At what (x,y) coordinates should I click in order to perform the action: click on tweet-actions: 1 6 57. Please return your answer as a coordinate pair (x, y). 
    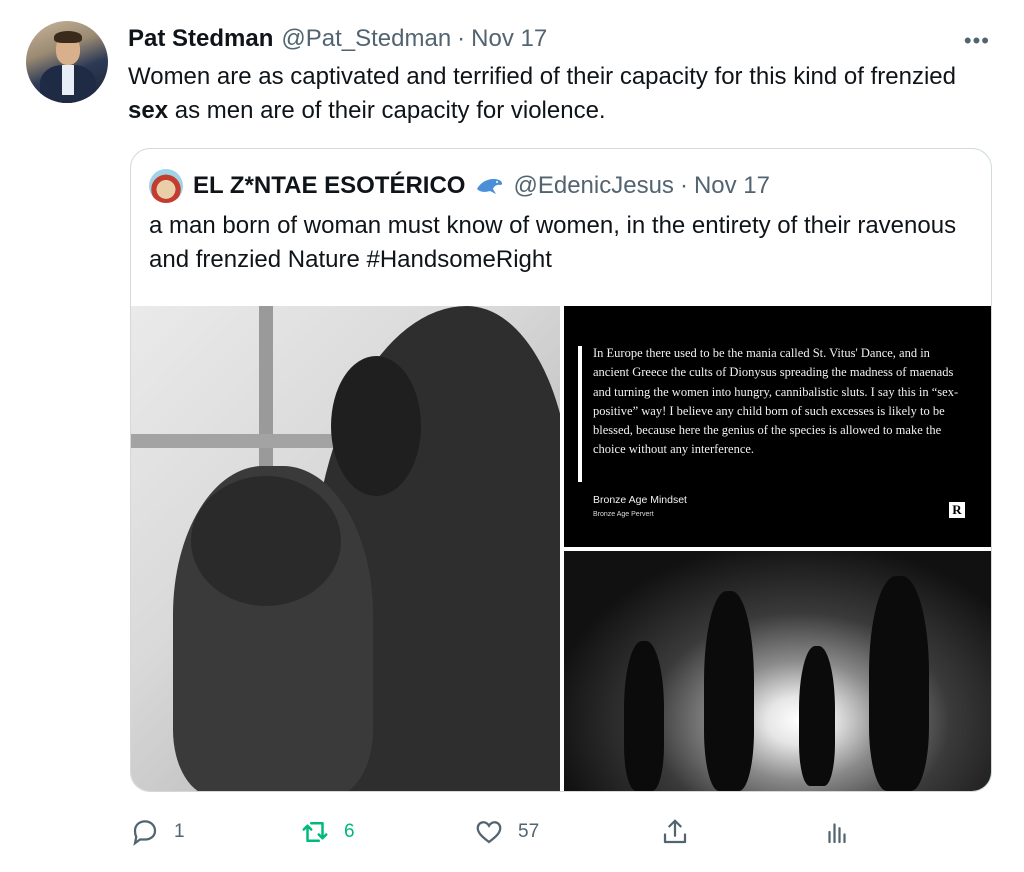
    Looking at the image, I should click on (500, 832).